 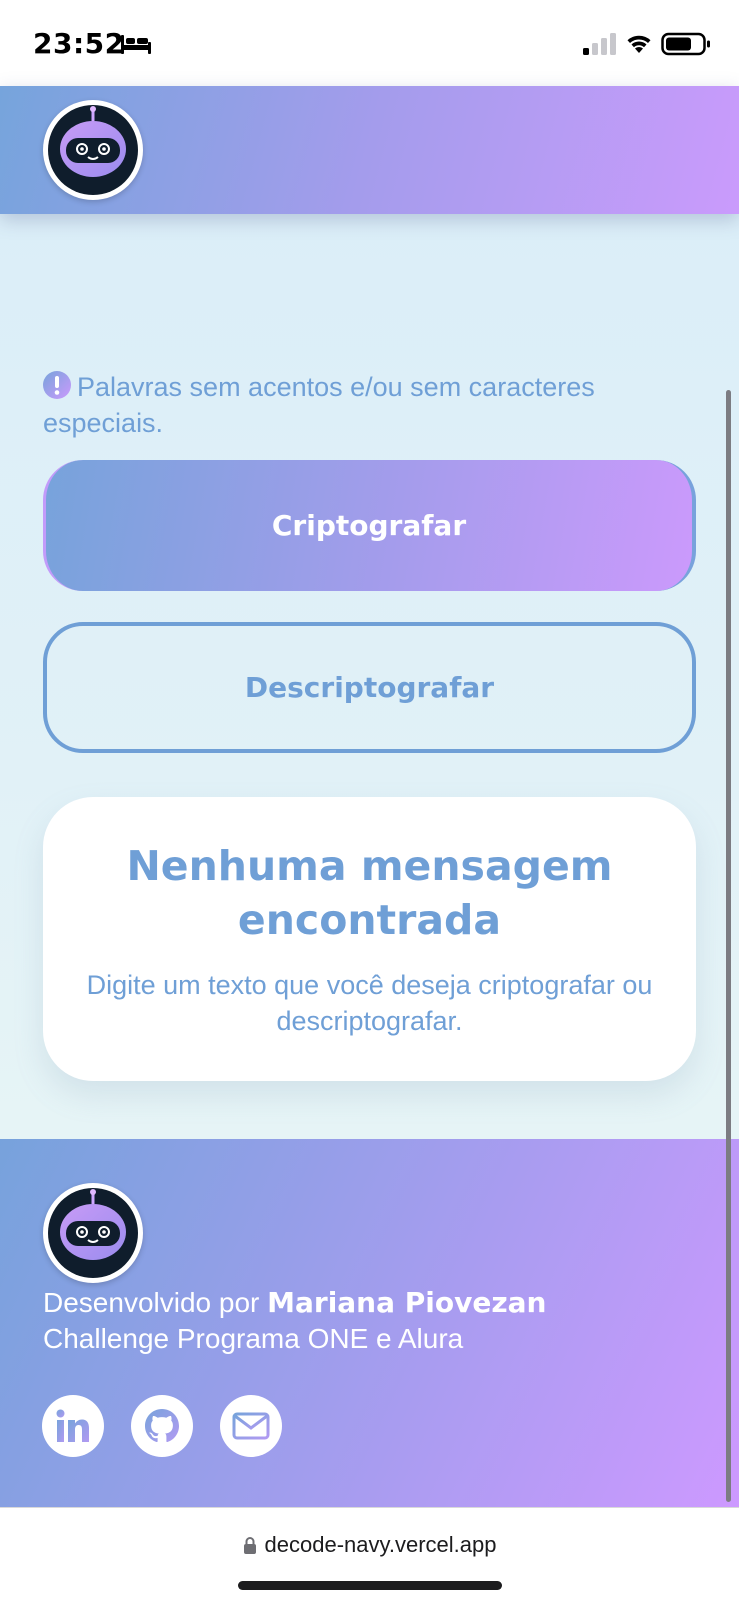 I want to click on developed-by-line: Desenvolvido por Mariana Piovezan, so click(x=373, y=1303).